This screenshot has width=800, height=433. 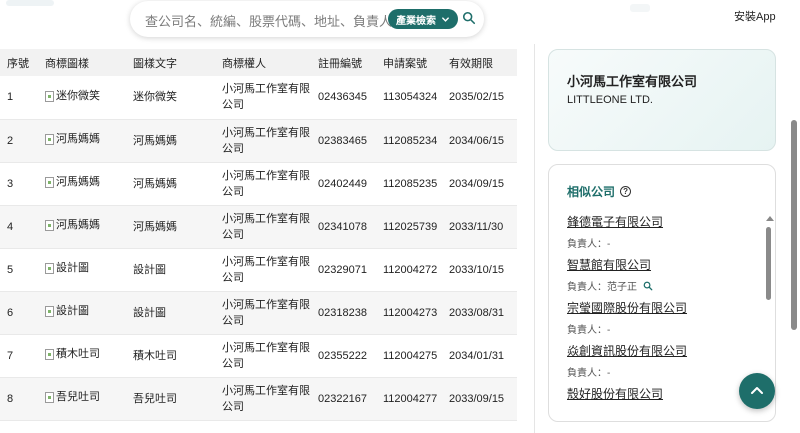 I want to click on cell-app-no: 112085235, so click(x=410, y=183).